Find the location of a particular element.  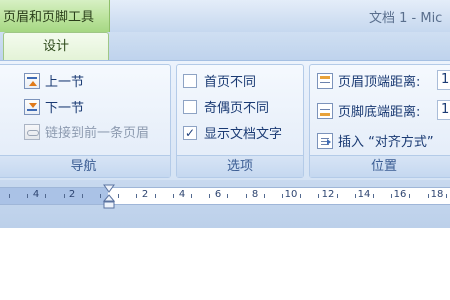

link-to-previous-button: 链接到前一条页眉 is located at coordinates (86, 131).